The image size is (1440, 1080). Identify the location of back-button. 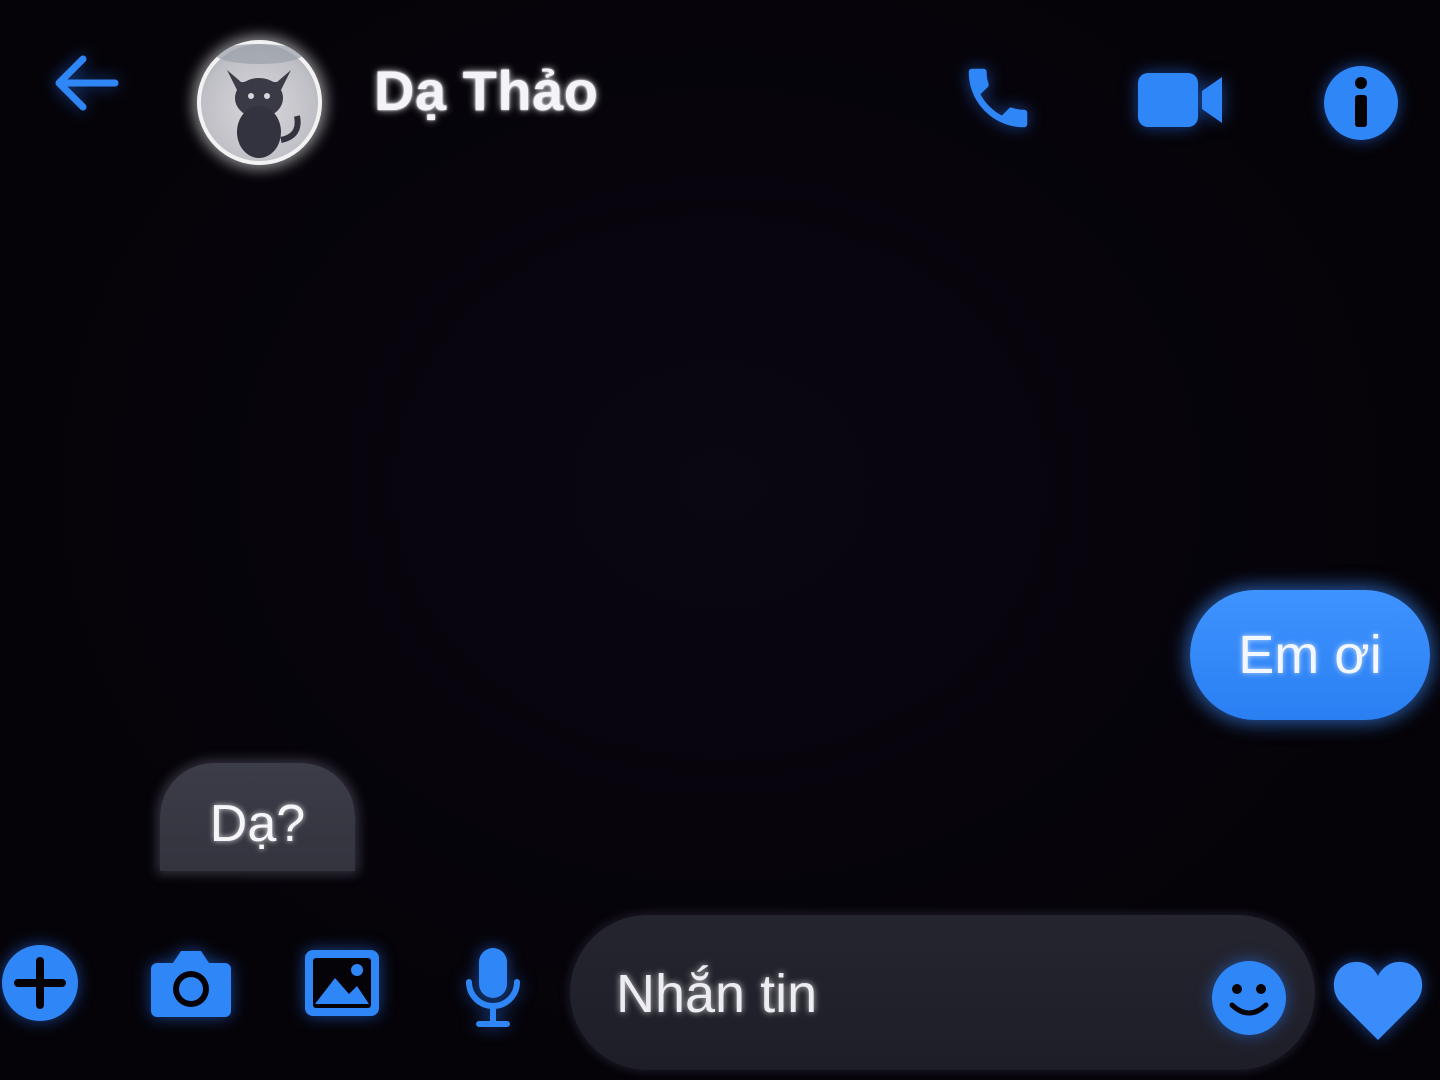
(85, 83).